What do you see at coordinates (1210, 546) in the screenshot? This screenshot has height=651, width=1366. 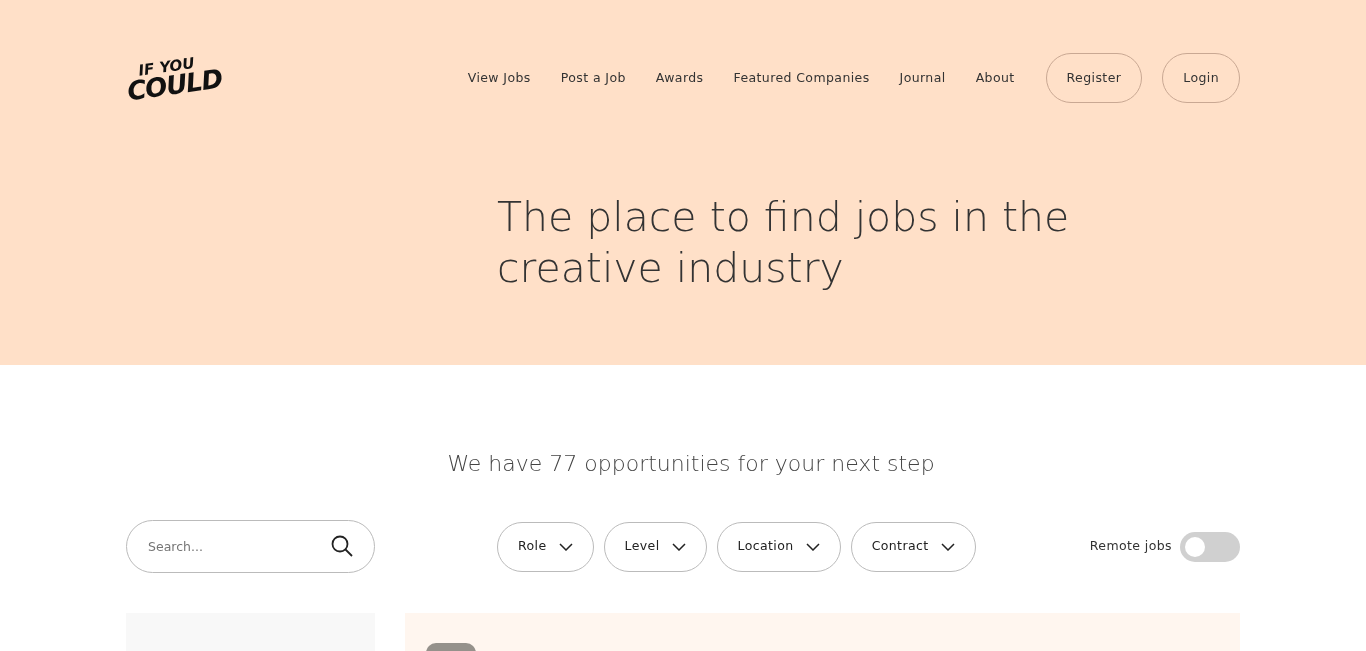 I see `remote-toggle` at bounding box center [1210, 546].